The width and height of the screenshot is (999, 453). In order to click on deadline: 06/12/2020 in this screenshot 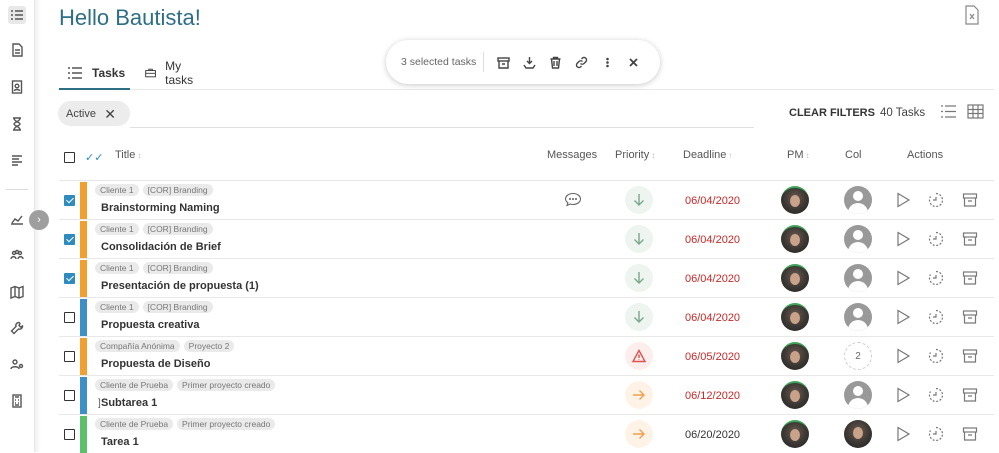, I will do `click(712, 396)`.